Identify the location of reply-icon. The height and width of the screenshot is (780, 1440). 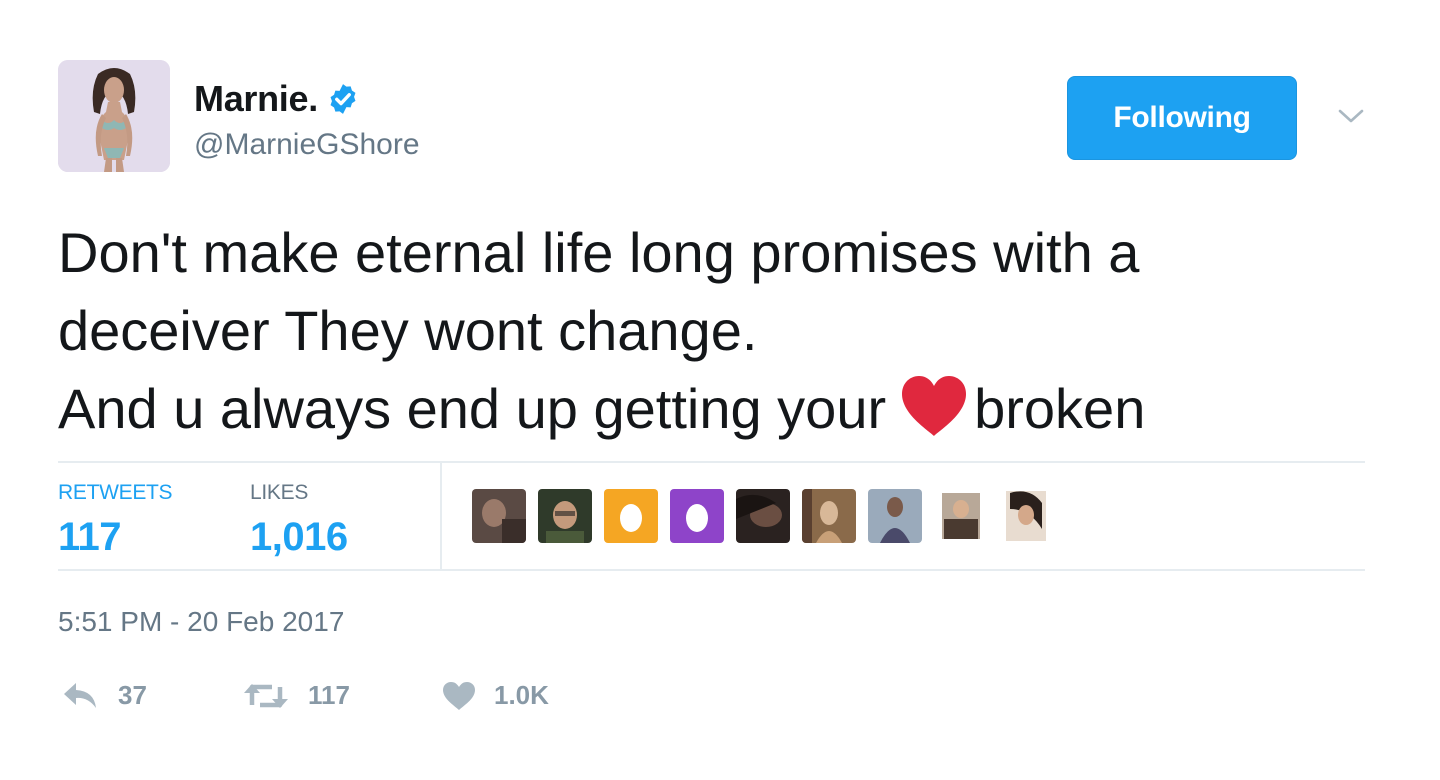
(80, 695).